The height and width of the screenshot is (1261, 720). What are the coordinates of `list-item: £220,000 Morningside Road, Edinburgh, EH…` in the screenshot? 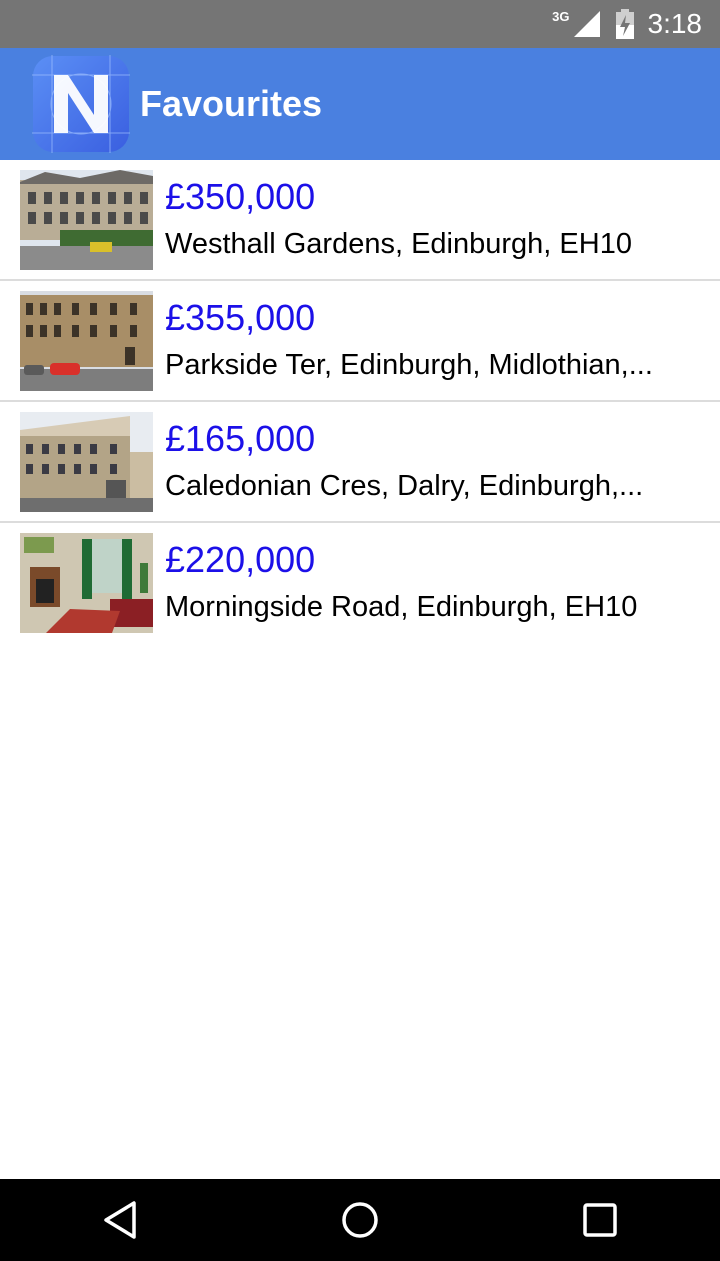 It's located at (360, 583).